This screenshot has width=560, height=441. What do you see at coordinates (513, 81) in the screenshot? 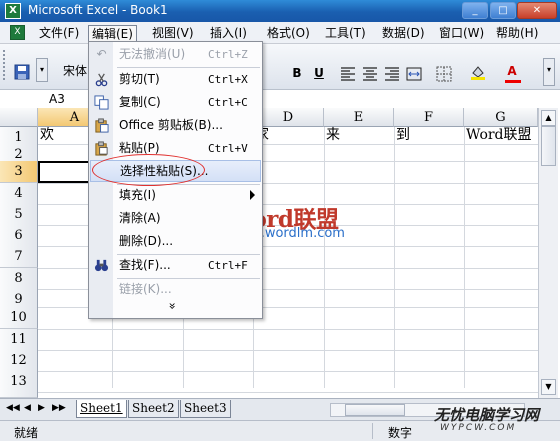
I see `font-color-swatch` at bounding box center [513, 81].